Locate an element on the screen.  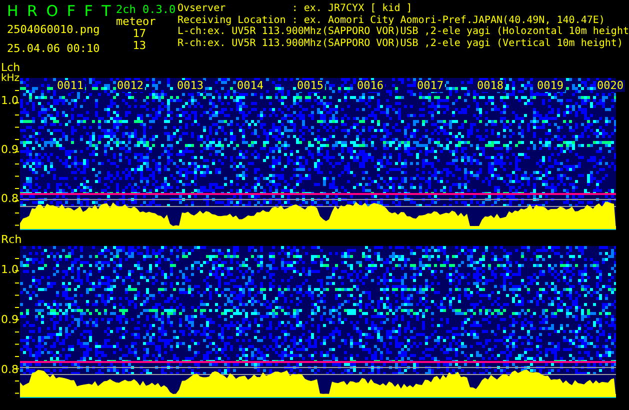
filename: 2504060010.png is located at coordinates (54, 29).